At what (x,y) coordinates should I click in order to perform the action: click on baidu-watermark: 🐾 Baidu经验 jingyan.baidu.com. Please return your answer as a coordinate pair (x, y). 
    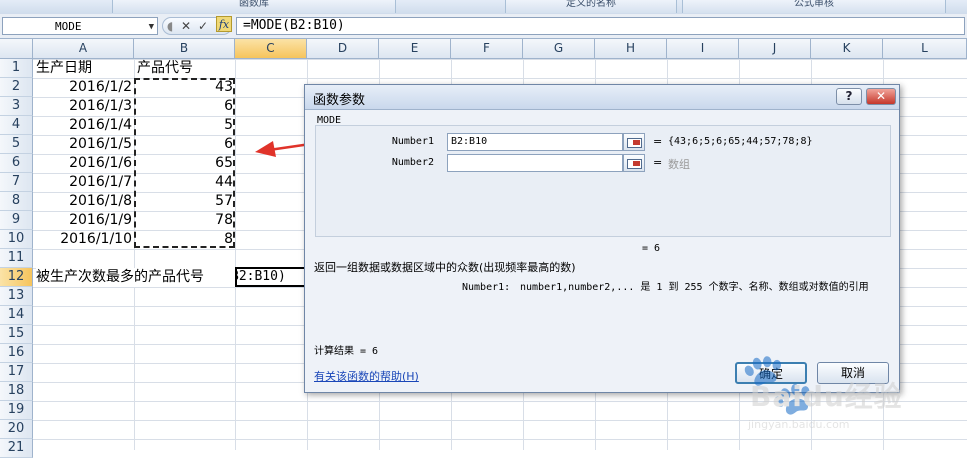
    Looking at the image, I should click on (845, 395).